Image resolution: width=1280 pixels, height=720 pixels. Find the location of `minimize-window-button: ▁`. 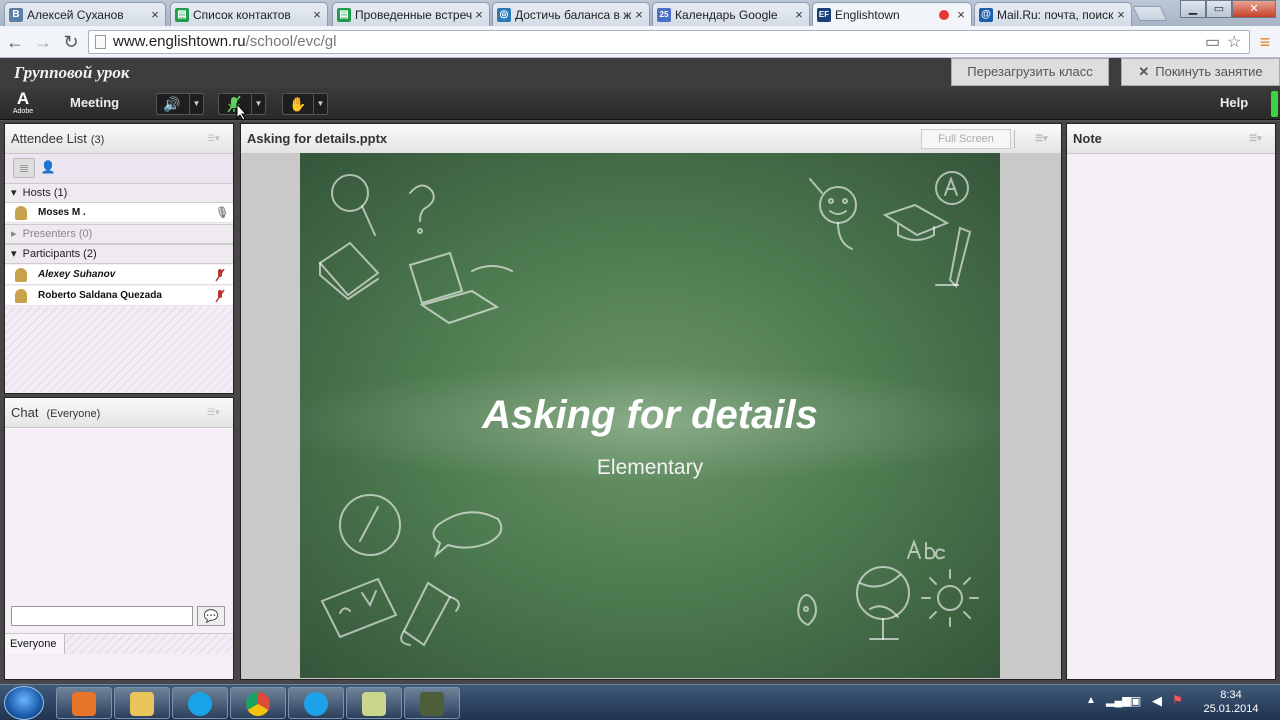

minimize-window-button: ▁ is located at coordinates (1193, 9).